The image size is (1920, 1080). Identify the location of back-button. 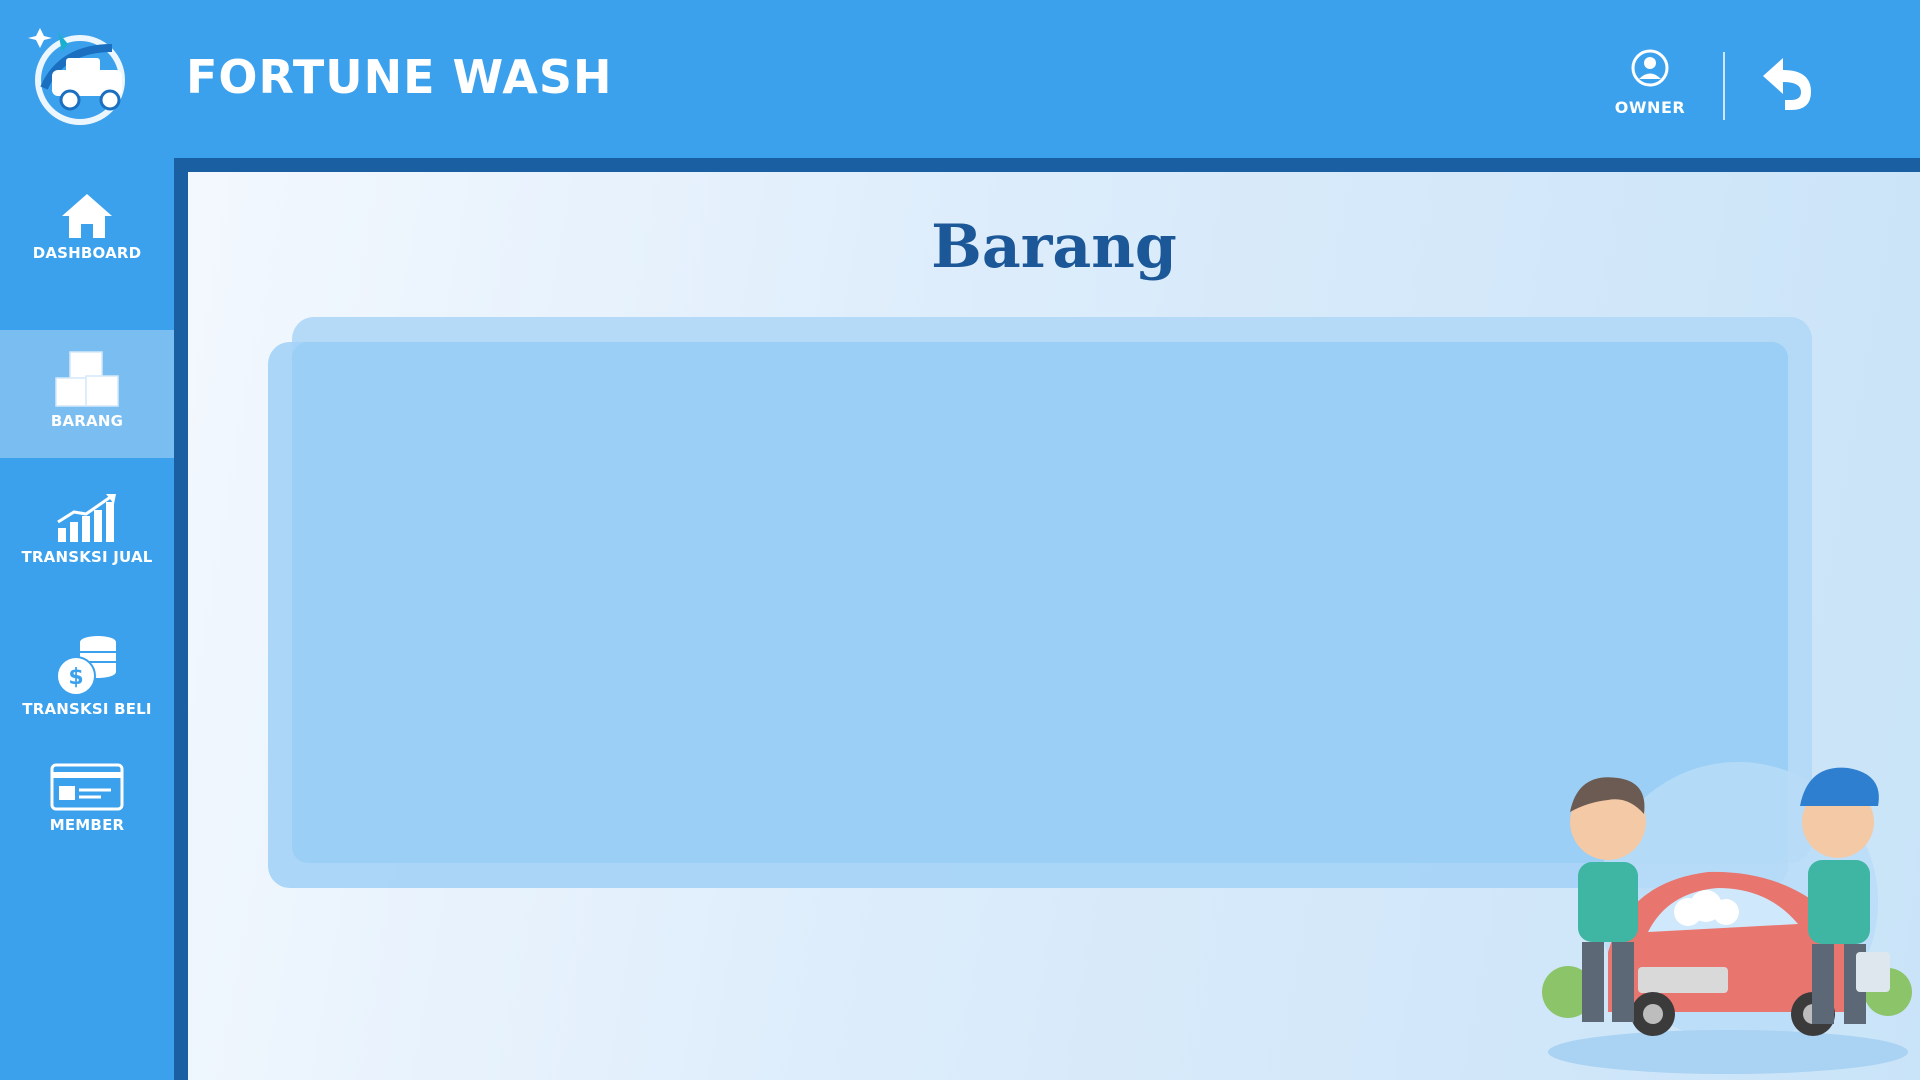
(1788, 85).